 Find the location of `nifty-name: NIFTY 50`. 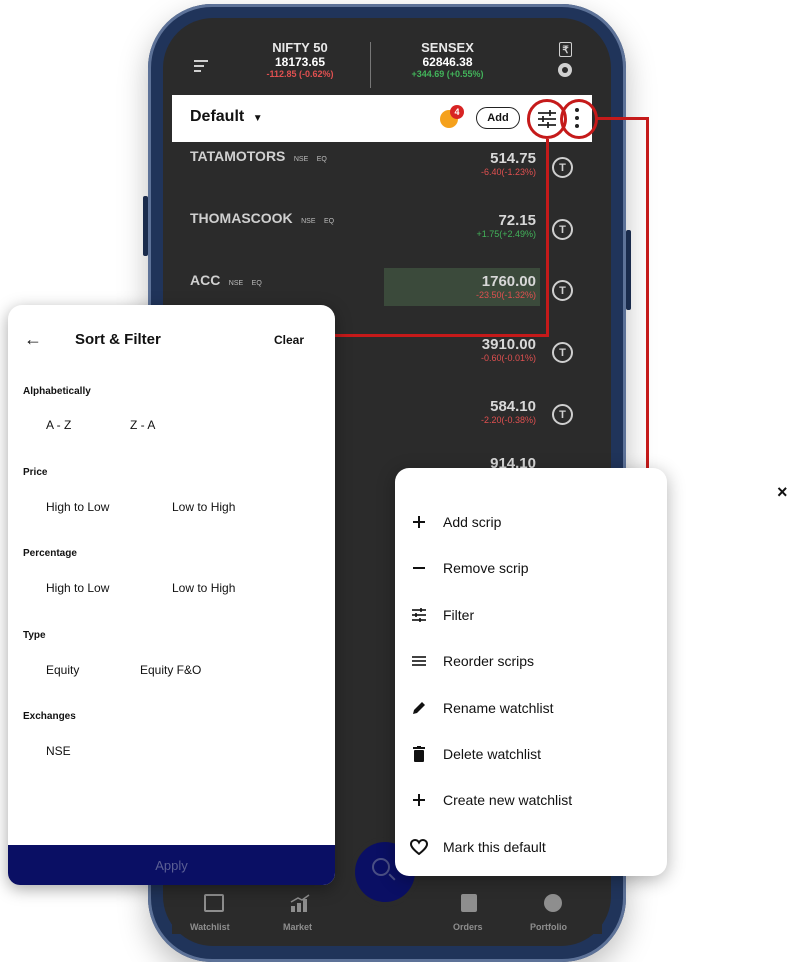

nifty-name: NIFTY 50 is located at coordinates (300, 47).